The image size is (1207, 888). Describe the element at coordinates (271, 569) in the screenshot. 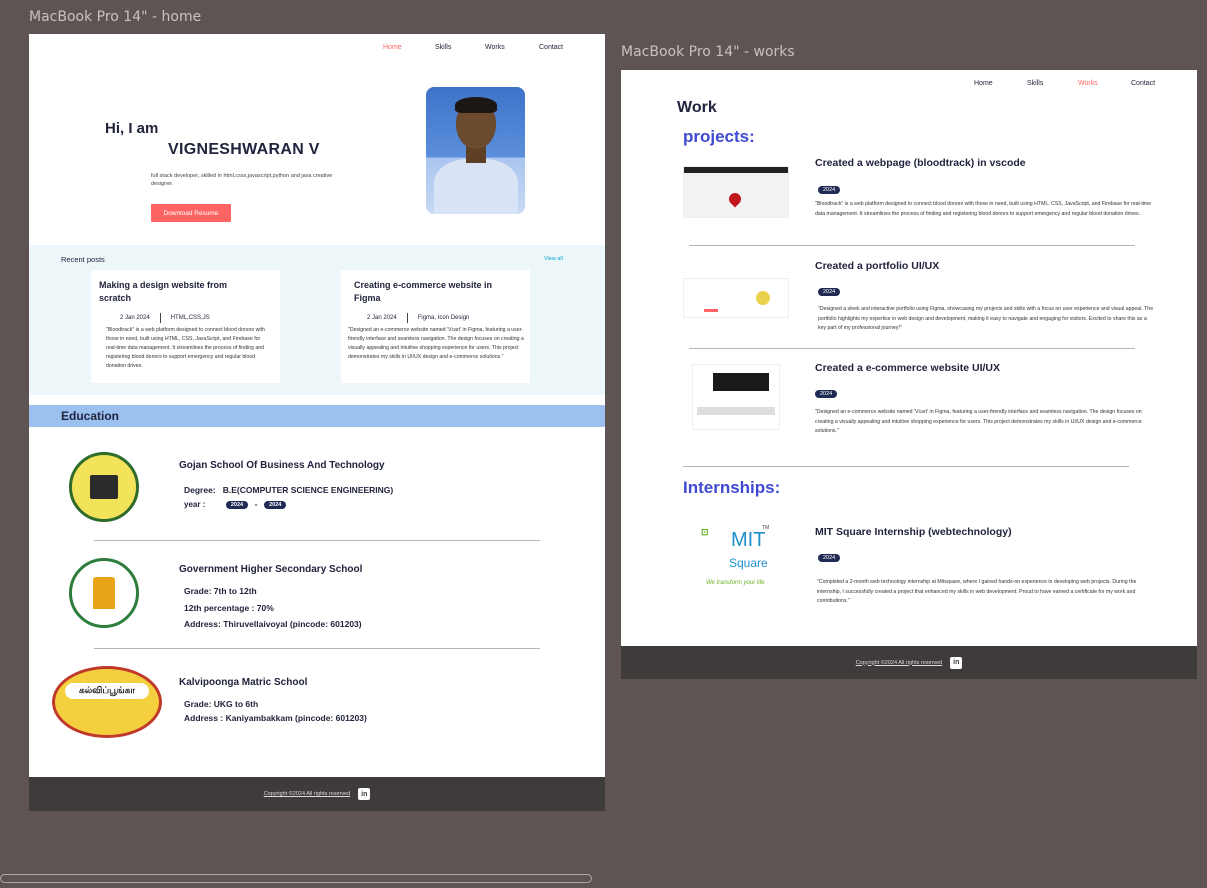

I see `school-name: Government Higher Secondary School` at that location.